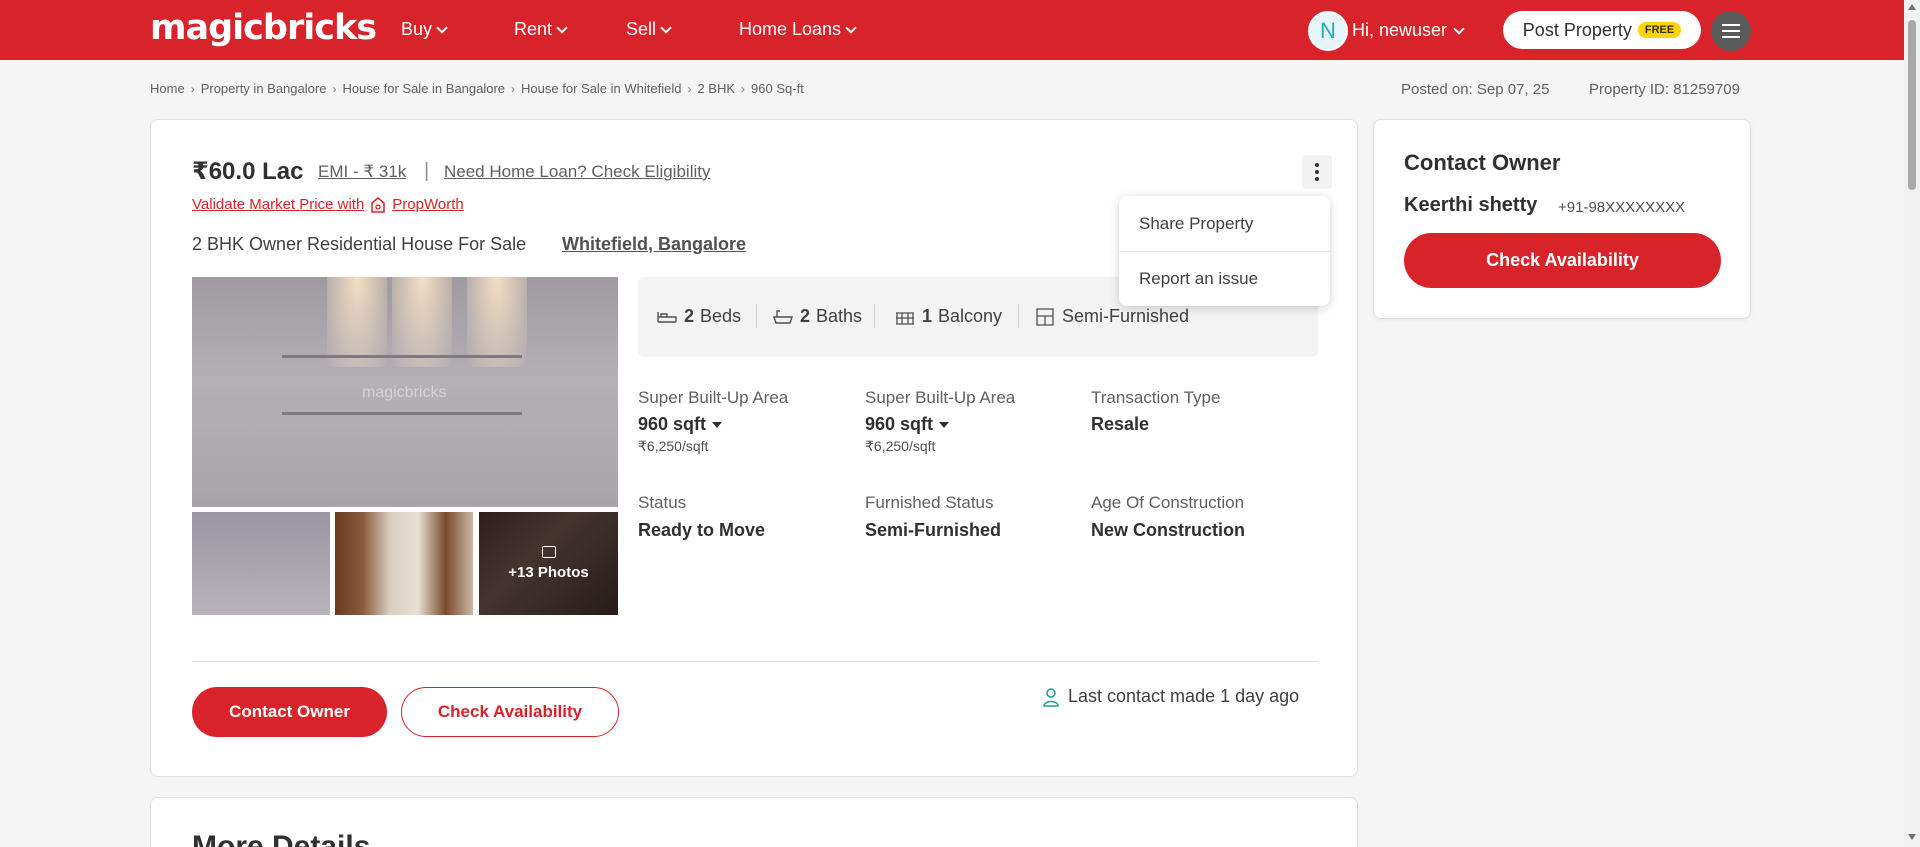 This screenshot has height=847, width=1920. What do you see at coordinates (378, 204) in the screenshot?
I see `propworth-icon` at bounding box center [378, 204].